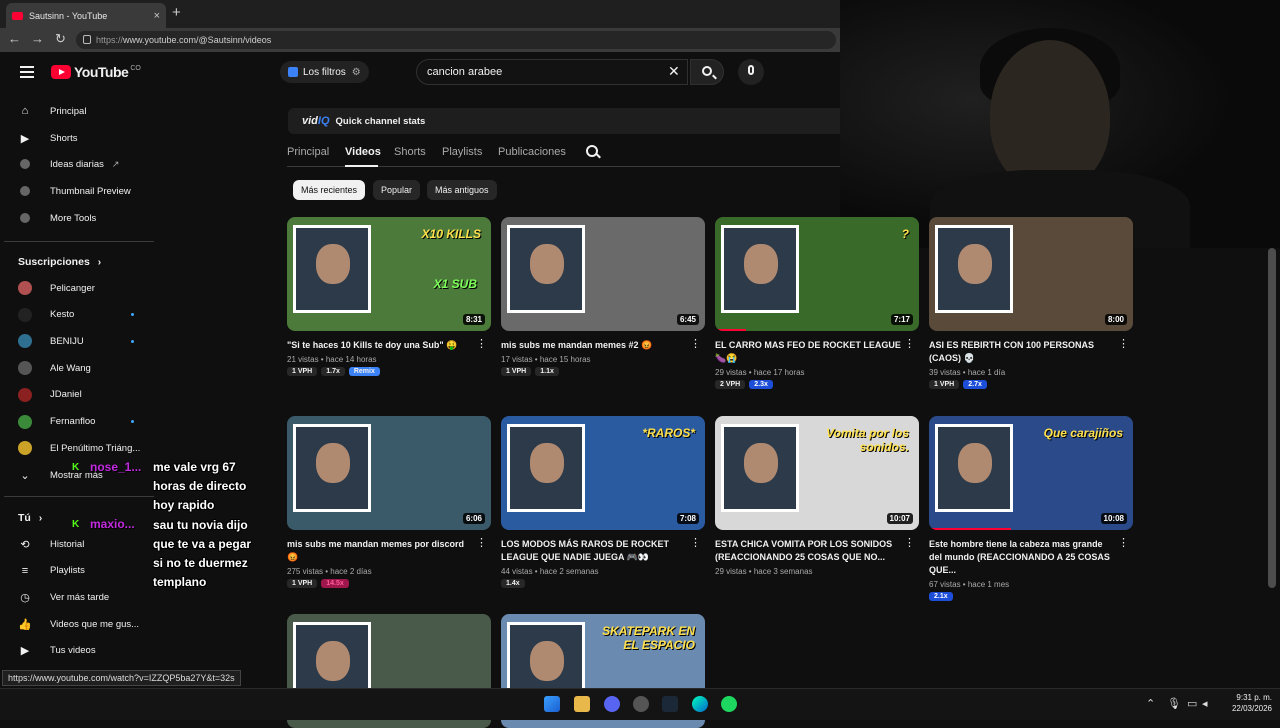 This screenshot has height=728, width=1280. What do you see at coordinates (324, 72) in the screenshot?
I see `filters-button: Los filtros ⚙` at bounding box center [324, 72].